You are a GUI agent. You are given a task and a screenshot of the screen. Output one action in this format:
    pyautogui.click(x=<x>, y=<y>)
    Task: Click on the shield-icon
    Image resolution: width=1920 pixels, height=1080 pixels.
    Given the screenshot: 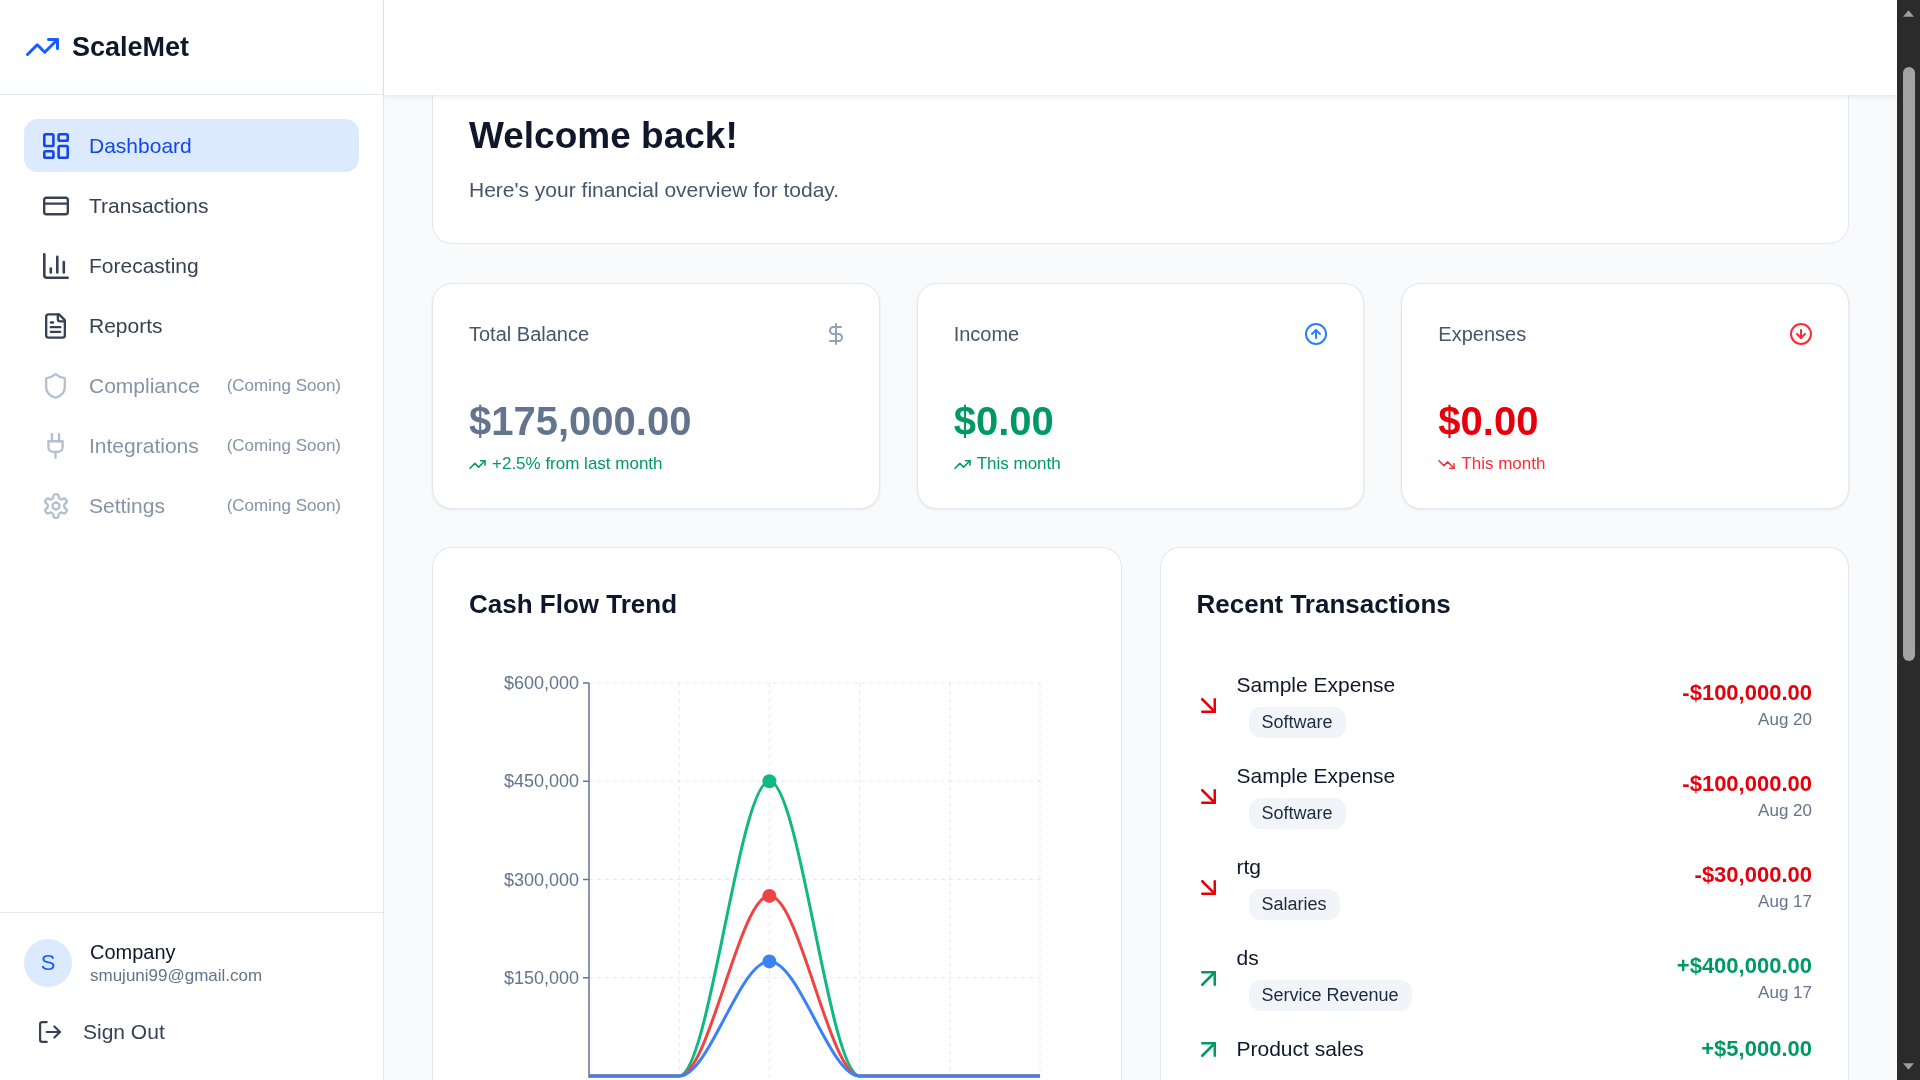 What is the action you would take?
    pyautogui.click(x=55, y=385)
    